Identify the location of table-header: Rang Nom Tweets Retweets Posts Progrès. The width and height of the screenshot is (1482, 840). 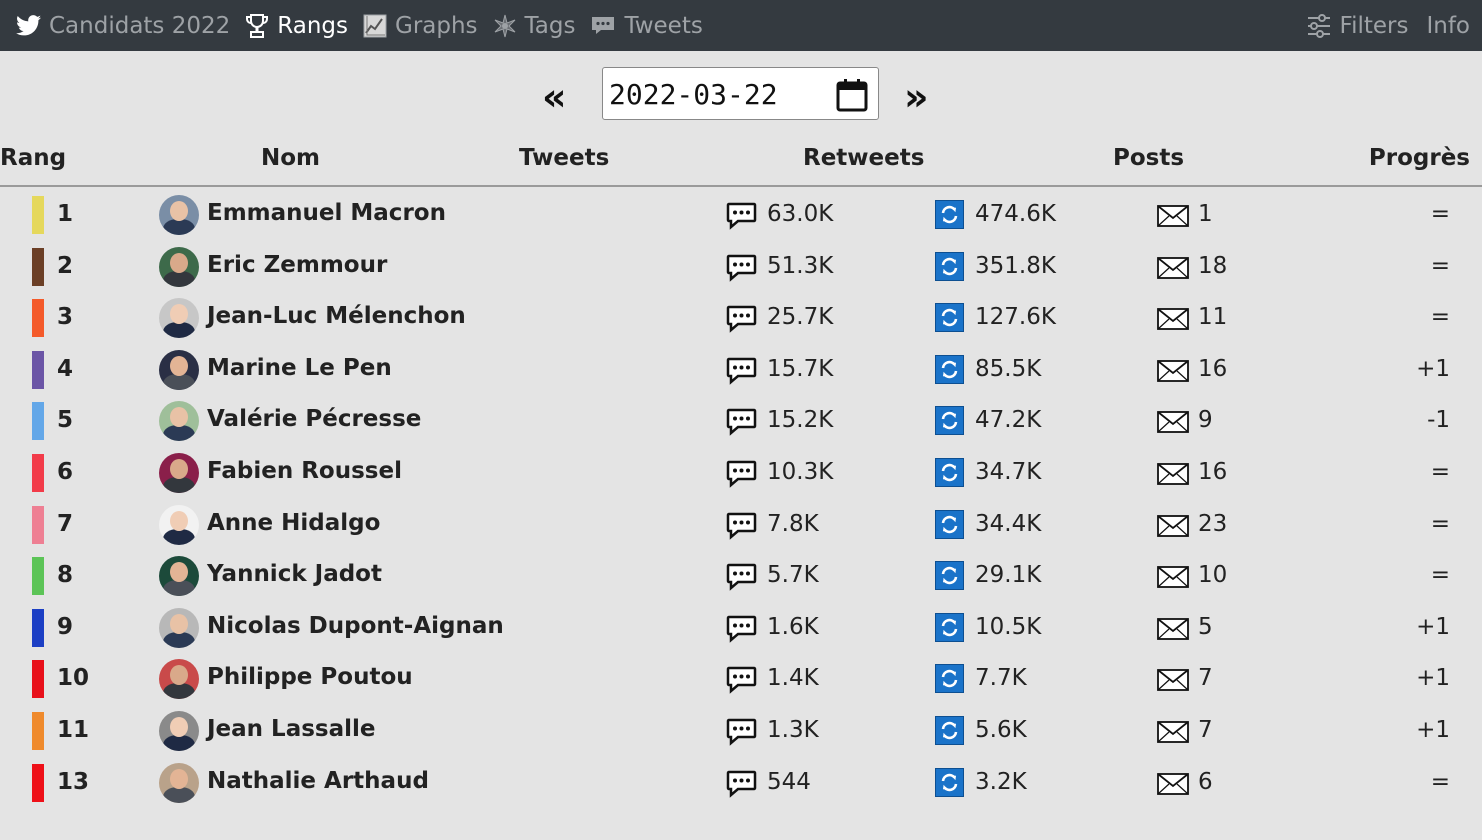
(741, 166).